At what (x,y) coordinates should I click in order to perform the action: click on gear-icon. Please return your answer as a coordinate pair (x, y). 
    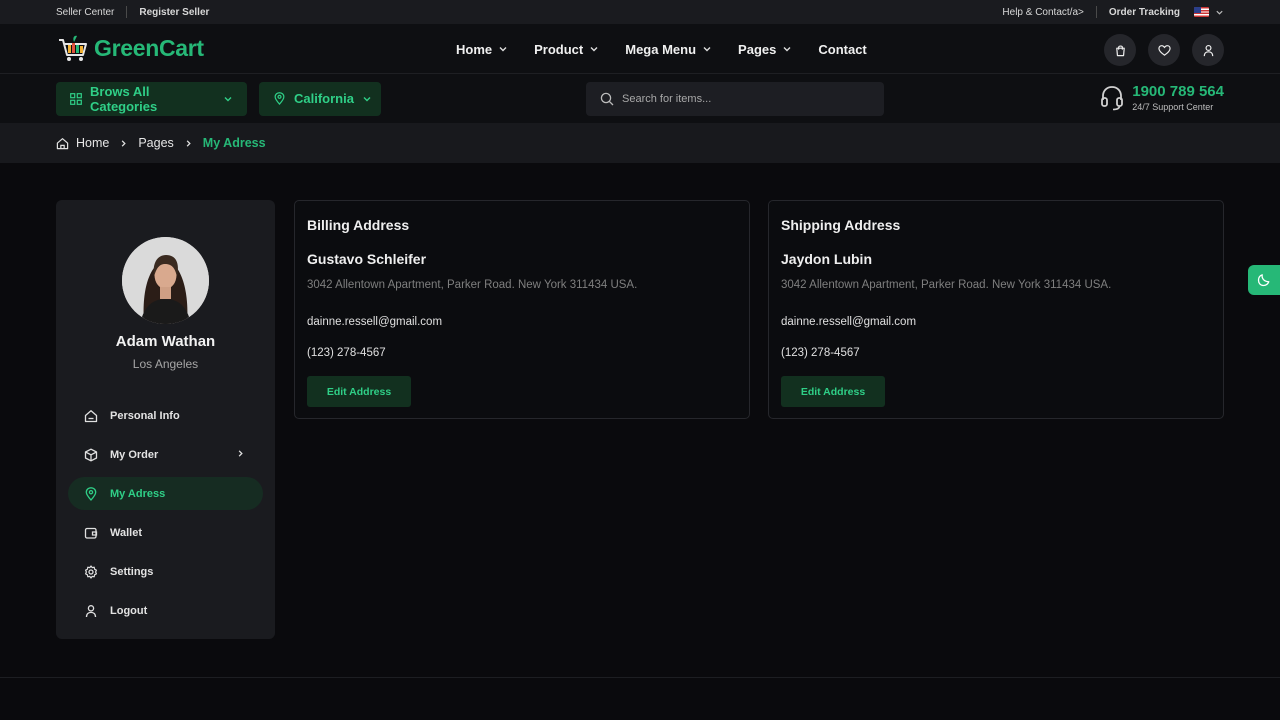
    Looking at the image, I should click on (91, 571).